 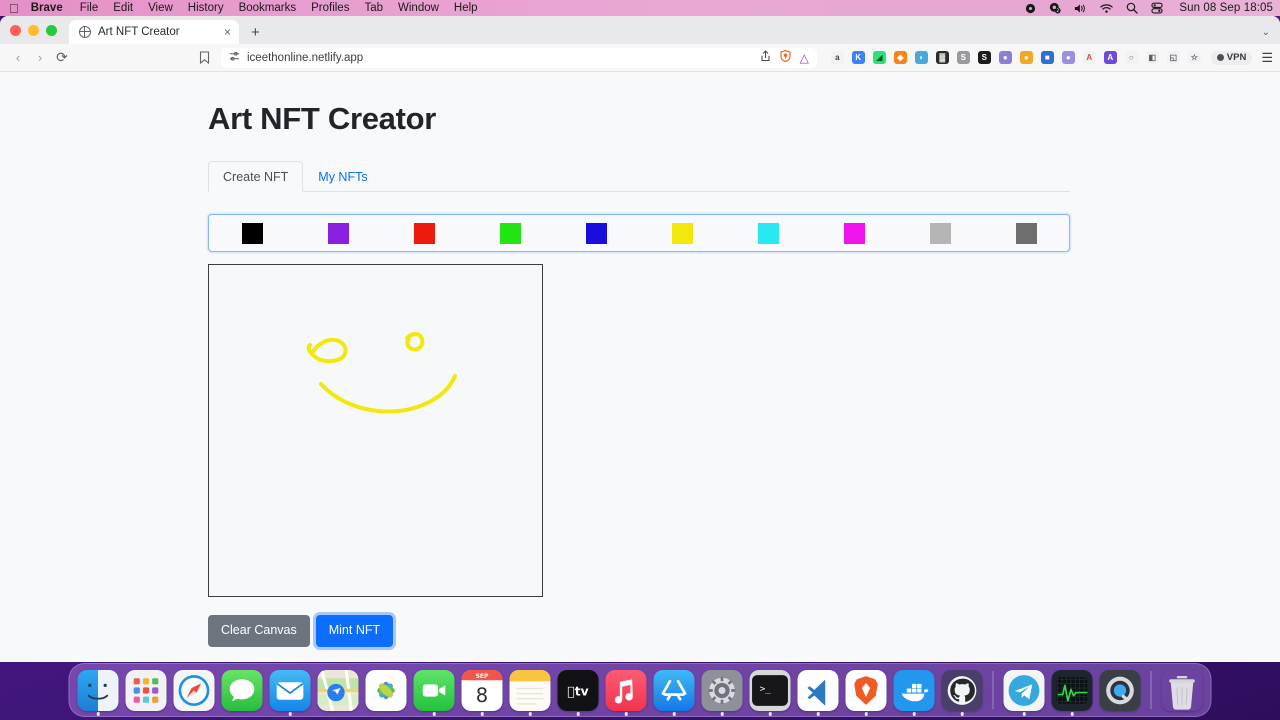 I want to click on share-icon, so click(x=765, y=57).